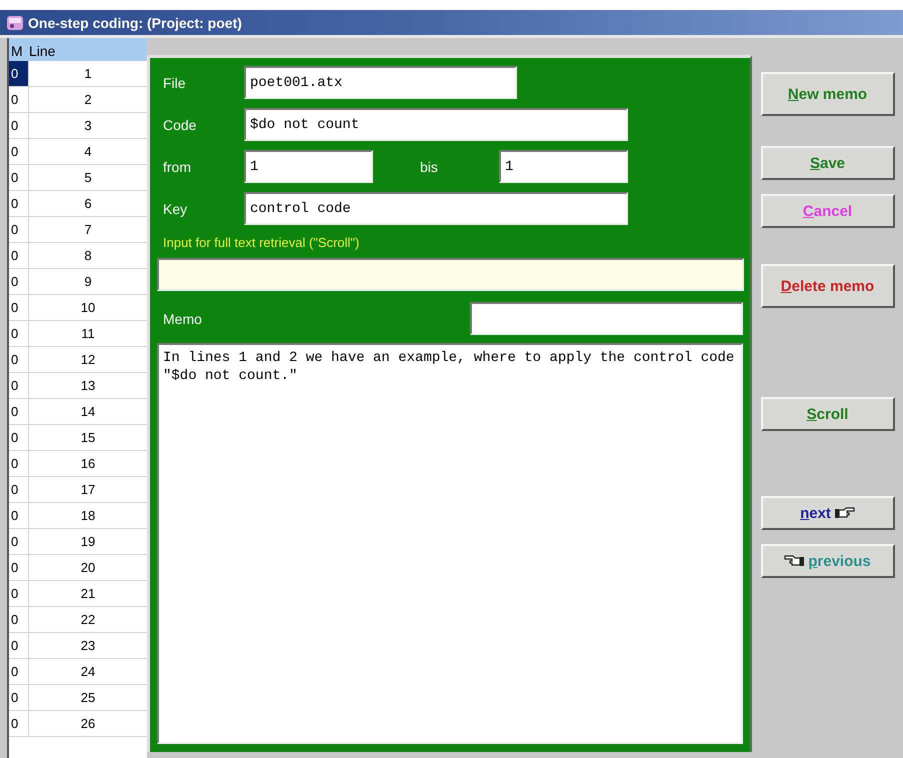 The width and height of the screenshot is (903, 758). What do you see at coordinates (135, 22) in the screenshot?
I see `window-title: One-step coding: (Project: poet)` at bounding box center [135, 22].